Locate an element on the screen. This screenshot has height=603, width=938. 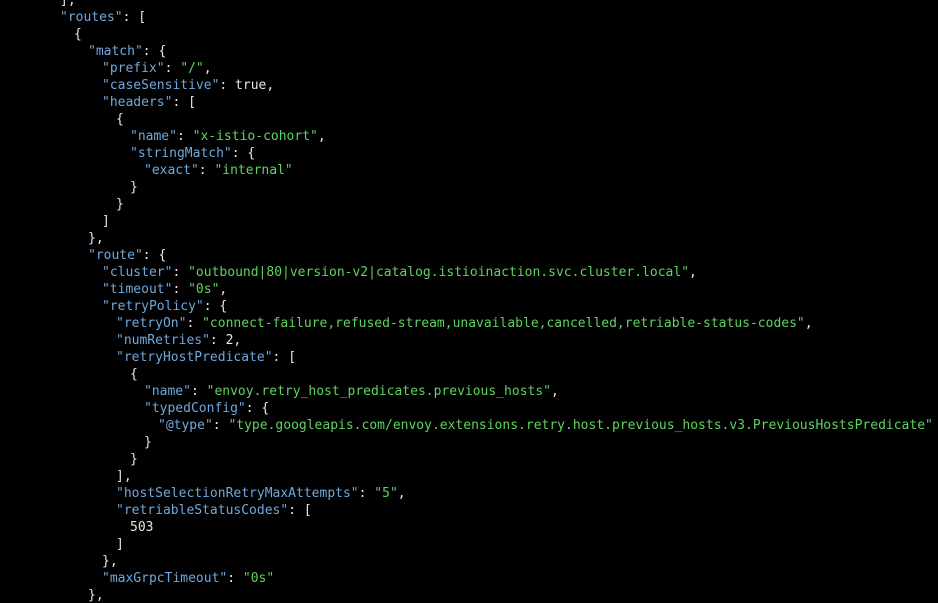
json-key: "prefix" is located at coordinates (133, 68).